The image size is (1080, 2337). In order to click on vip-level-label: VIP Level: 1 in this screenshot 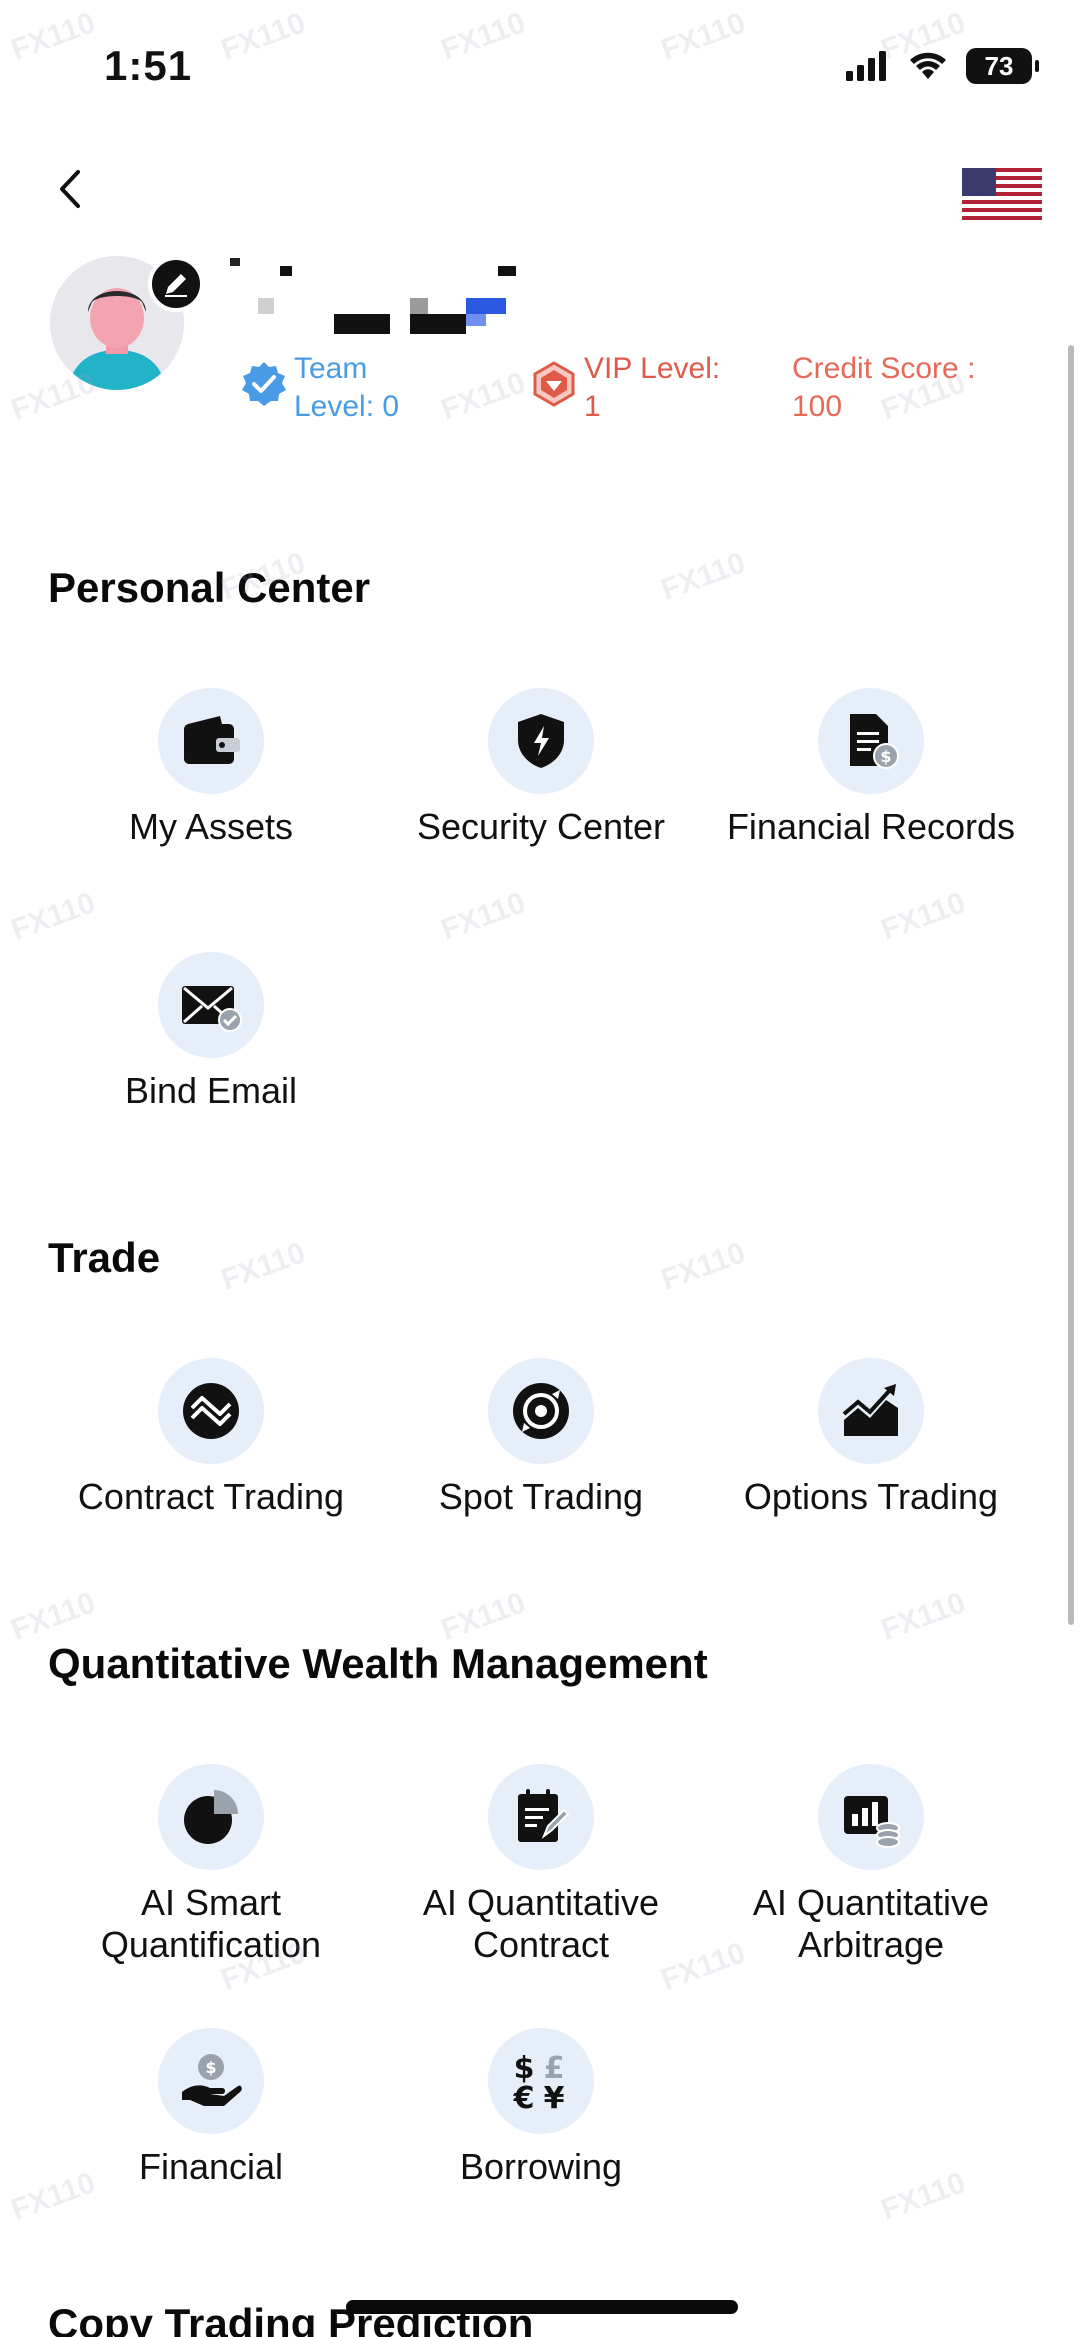, I will do `click(652, 387)`.